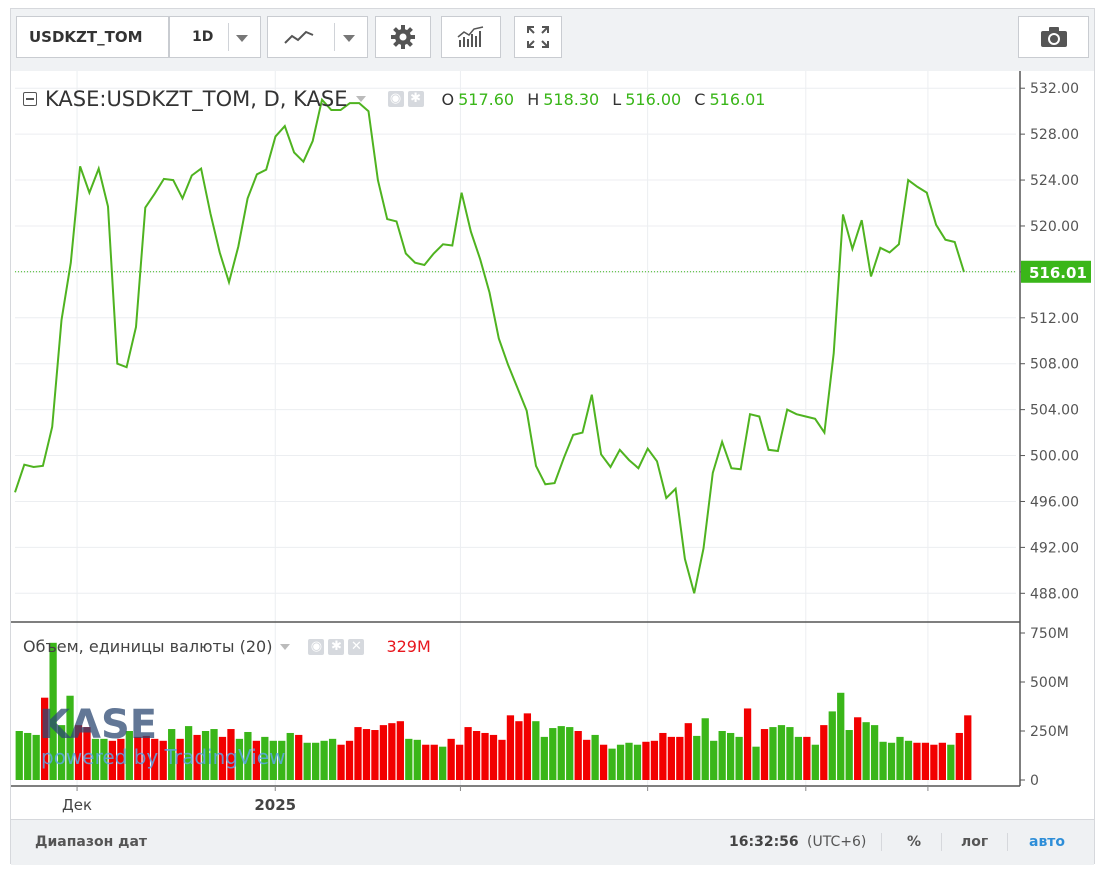  I want to click on fullscreen-button, so click(538, 37).